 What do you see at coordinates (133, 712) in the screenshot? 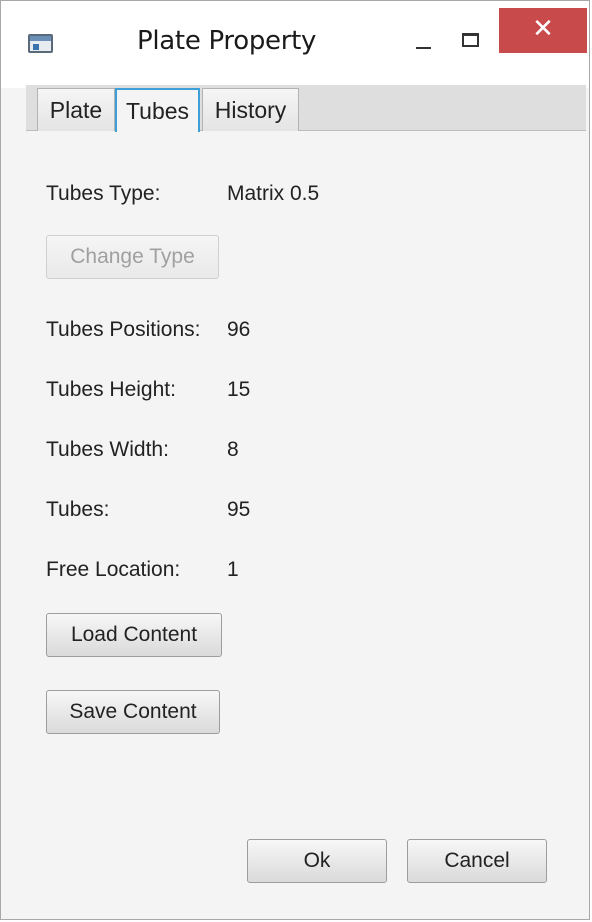
I see `save-content-button: Save Content` at bounding box center [133, 712].